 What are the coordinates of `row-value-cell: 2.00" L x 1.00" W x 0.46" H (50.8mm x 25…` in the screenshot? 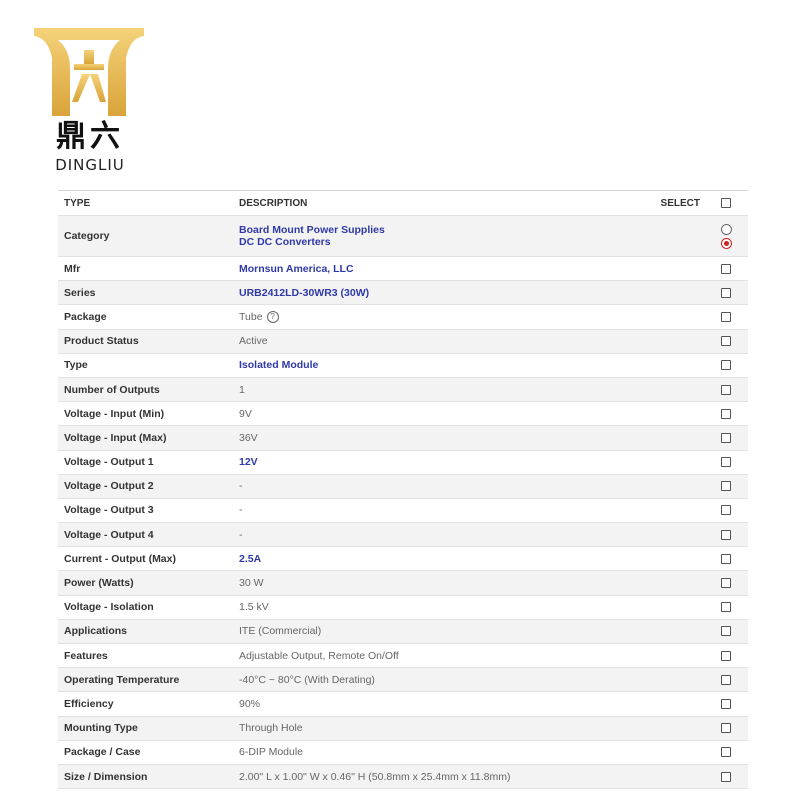 It's located at (471, 777).